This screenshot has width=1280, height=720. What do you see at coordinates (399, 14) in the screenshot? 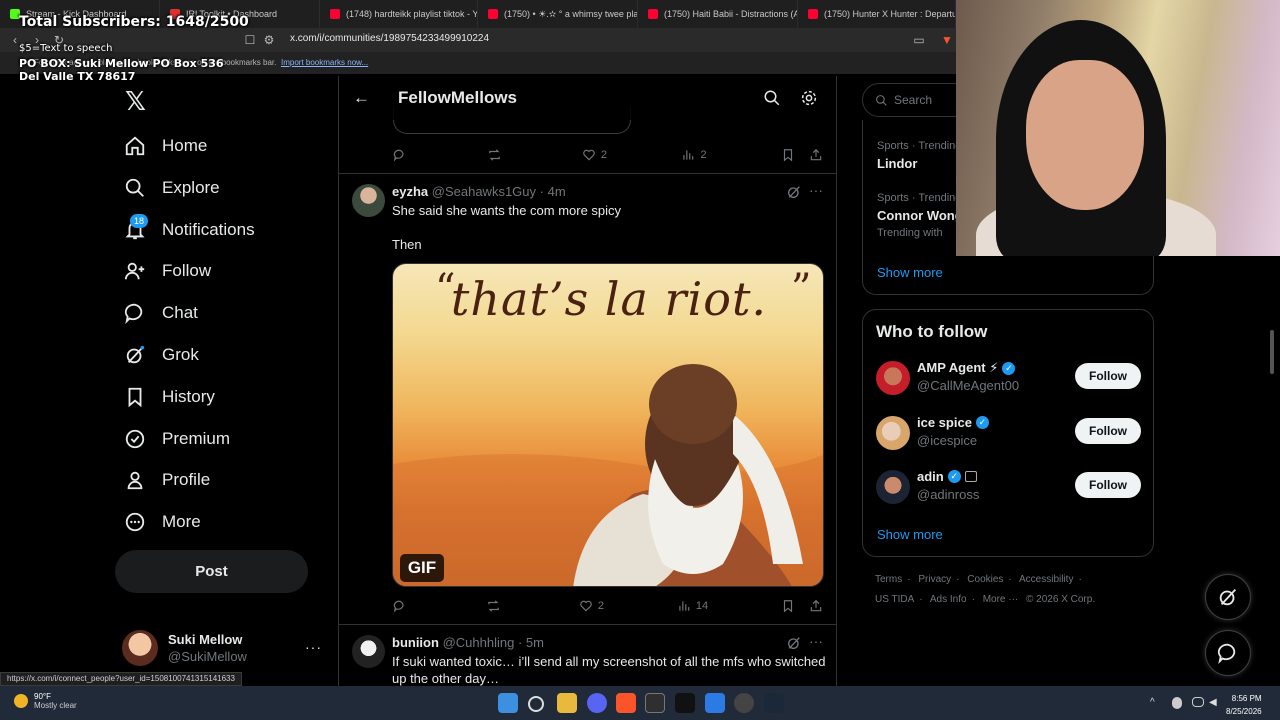
I see `tab-youtube-1: (1748) hardteikk playlist tiktok - You` at bounding box center [399, 14].